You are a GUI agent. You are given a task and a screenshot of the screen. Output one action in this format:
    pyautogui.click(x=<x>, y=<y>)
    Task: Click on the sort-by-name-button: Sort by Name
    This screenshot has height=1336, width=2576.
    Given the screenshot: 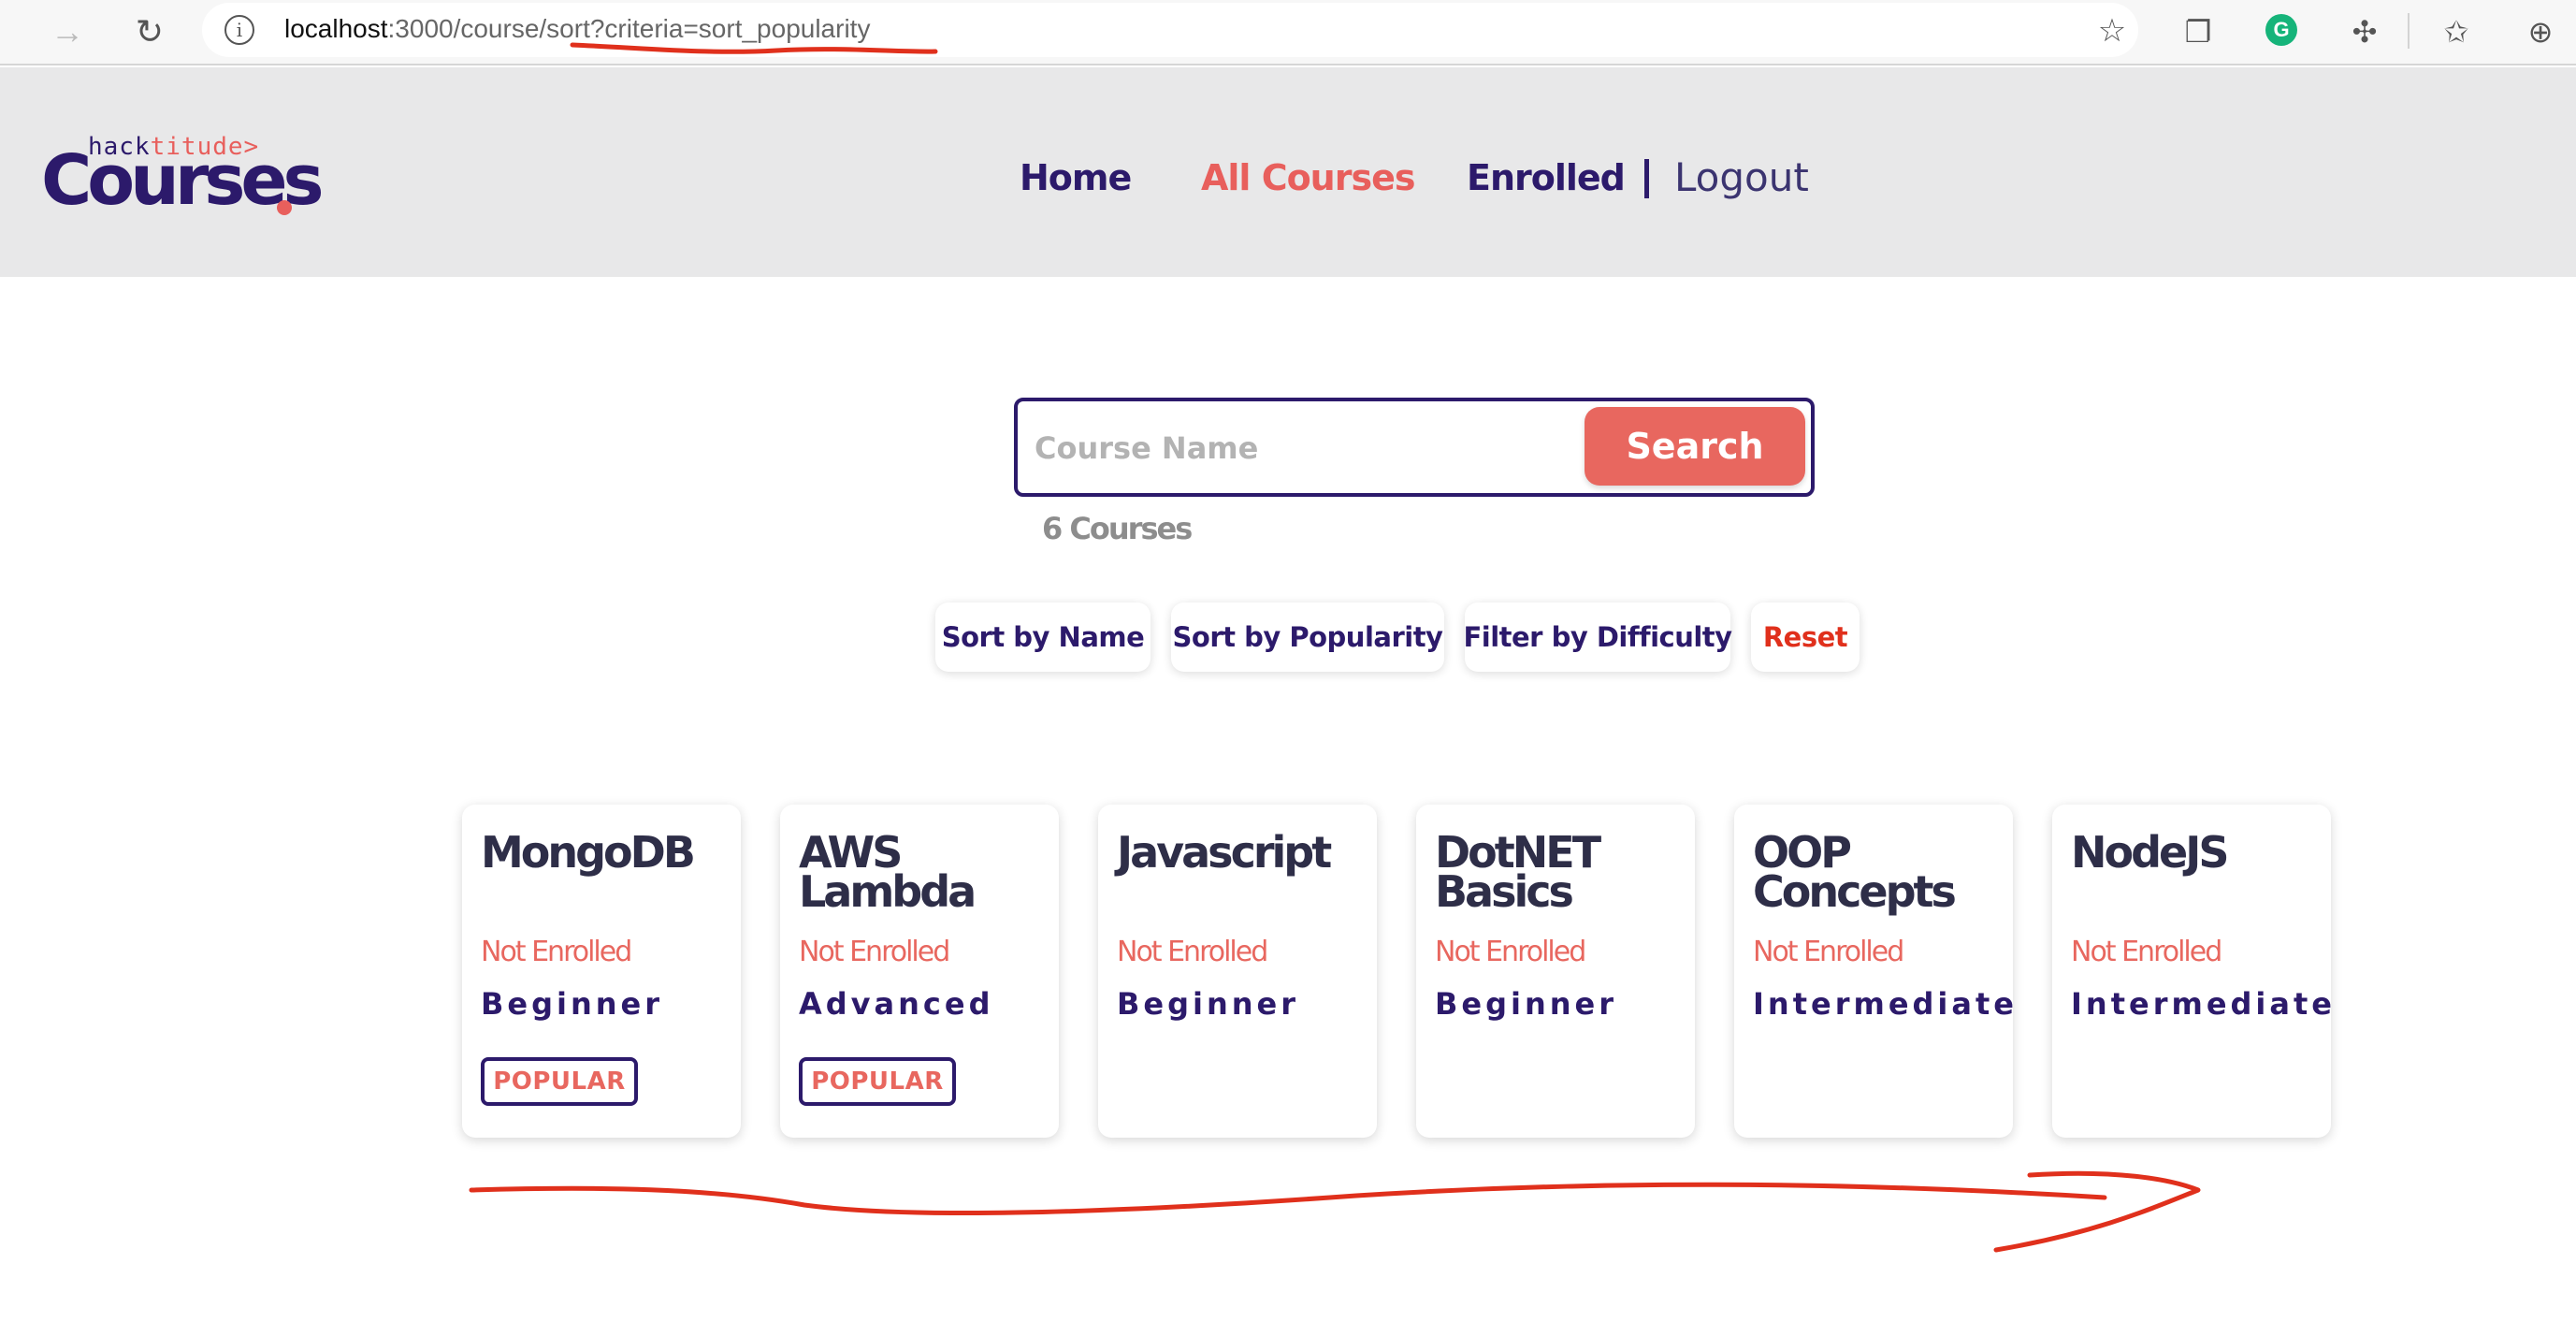 What is the action you would take?
    pyautogui.click(x=1043, y=637)
    